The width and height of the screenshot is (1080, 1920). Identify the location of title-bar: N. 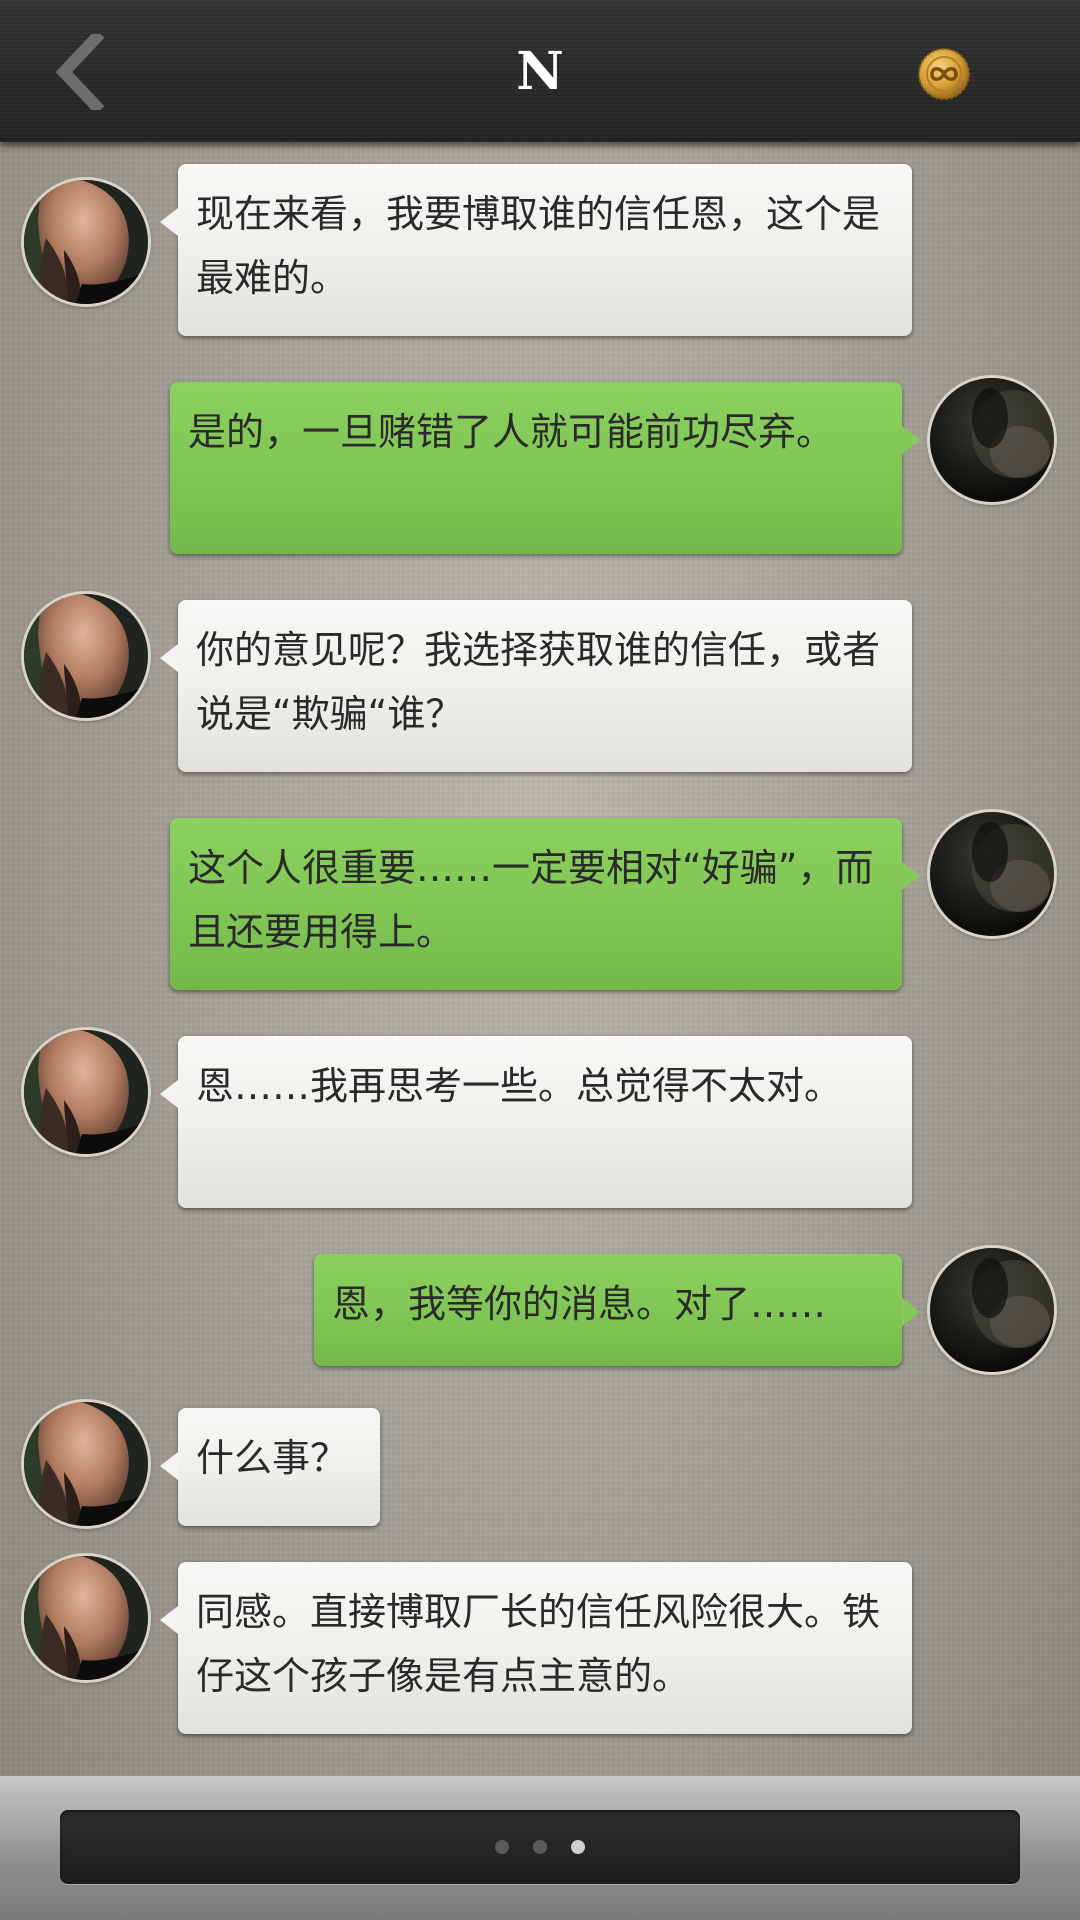
(540, 71).